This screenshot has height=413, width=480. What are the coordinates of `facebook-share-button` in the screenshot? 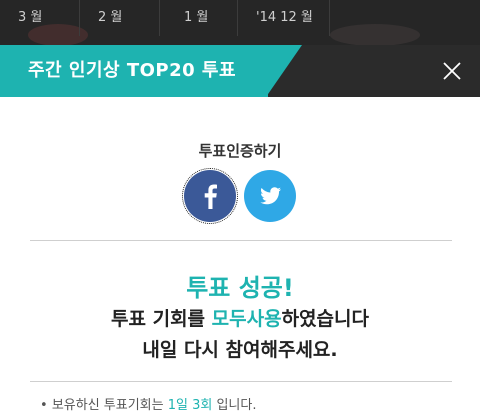 It's located at (210, 196).